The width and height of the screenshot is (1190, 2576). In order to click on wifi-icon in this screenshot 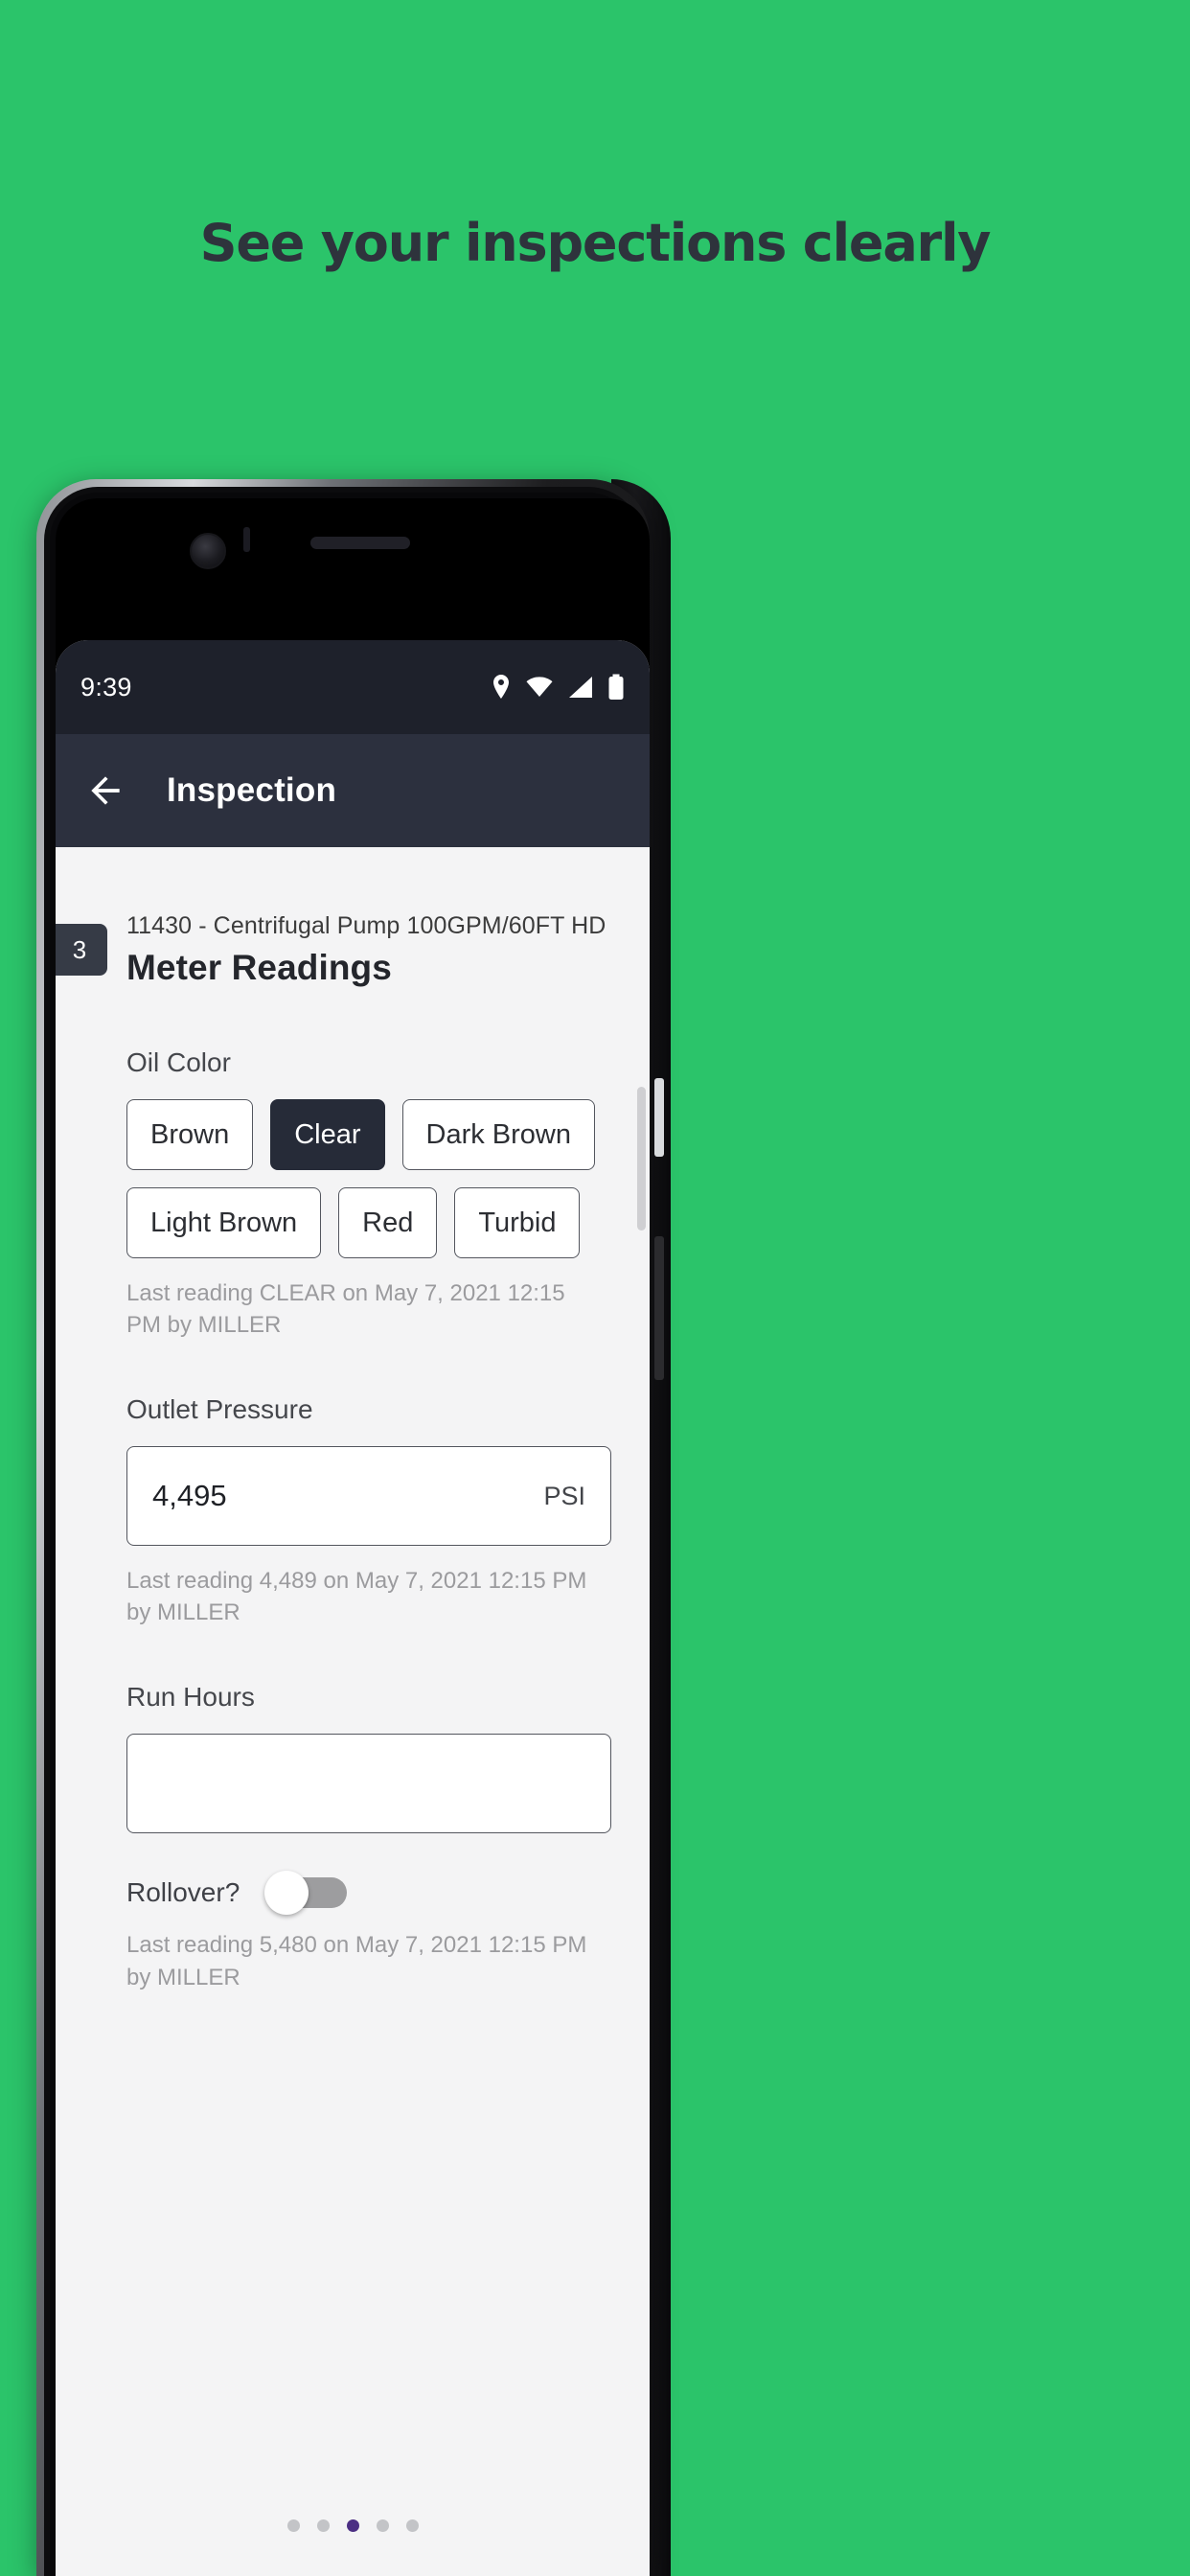, I will do `click(540, 687)`.